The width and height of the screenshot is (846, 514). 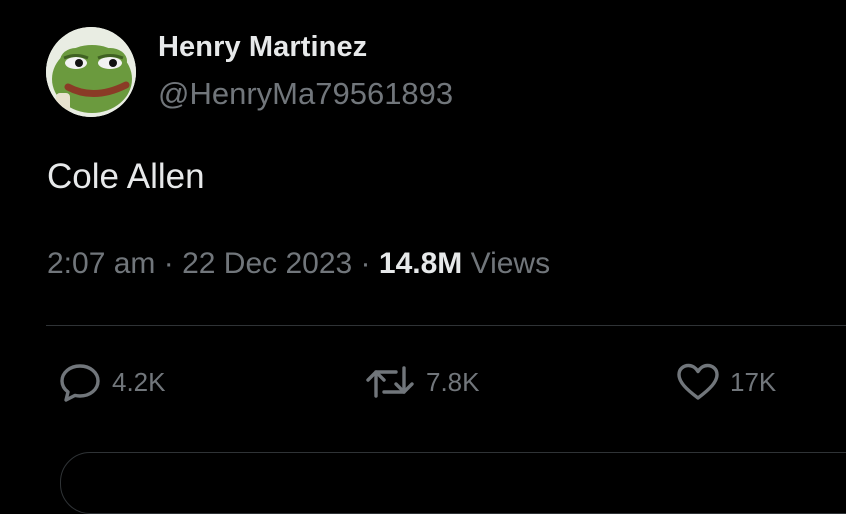 What do you see at coordinates (101, 263) in the screenshot?
I see `tweet-time: 2:07 am` at bounding box center [101, 263].